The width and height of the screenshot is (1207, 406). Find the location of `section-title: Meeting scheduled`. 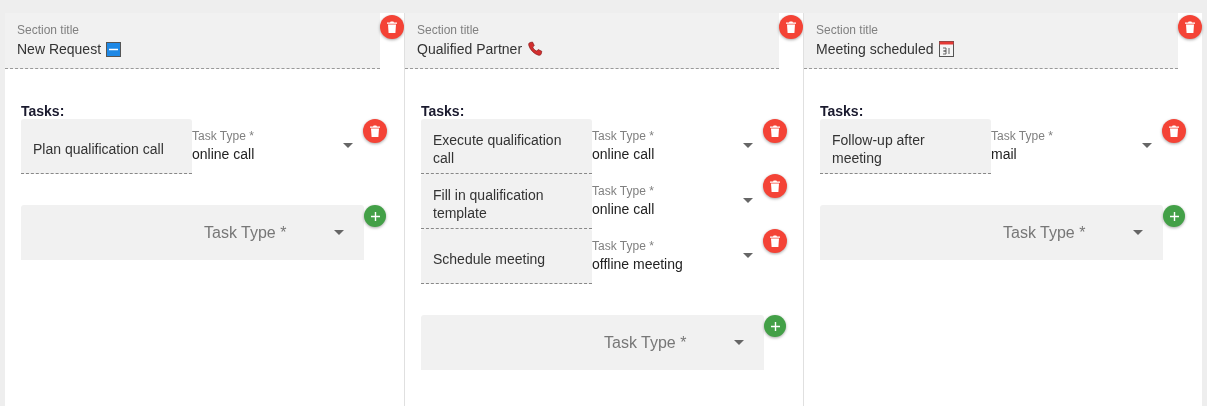

section-title: Meeting scheduled is located at coordinates (875, 49).